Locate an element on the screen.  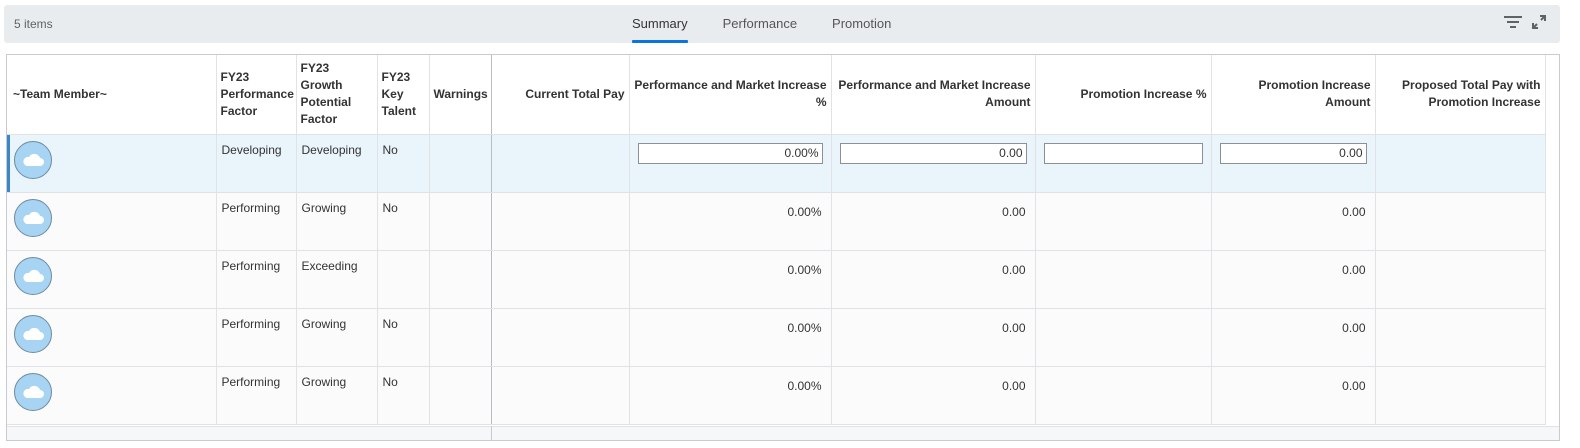
header-warnings: Warnings is located at coordinates (460, 95).